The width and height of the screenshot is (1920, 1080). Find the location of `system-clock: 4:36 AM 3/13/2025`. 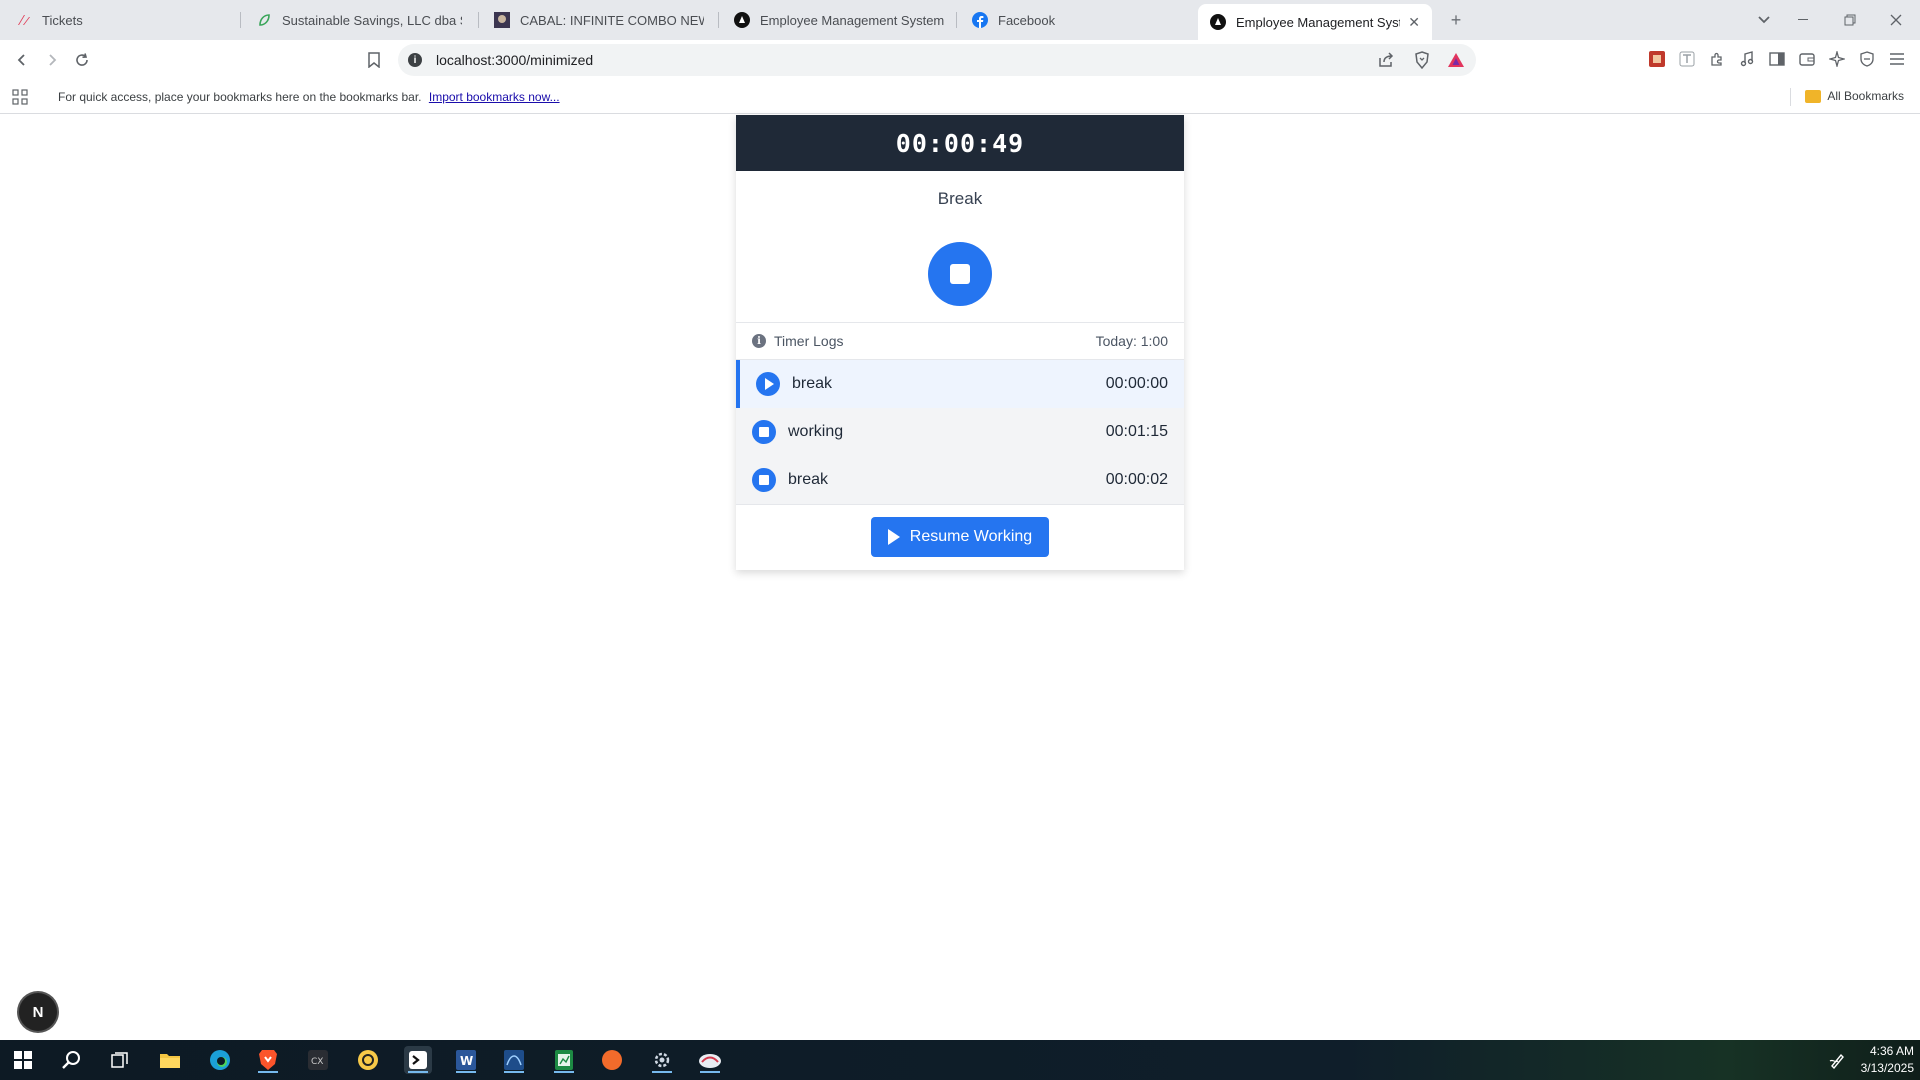

system-clock: 4:36 AM 3/13/2025 is located at coordinates (1887, 1060).